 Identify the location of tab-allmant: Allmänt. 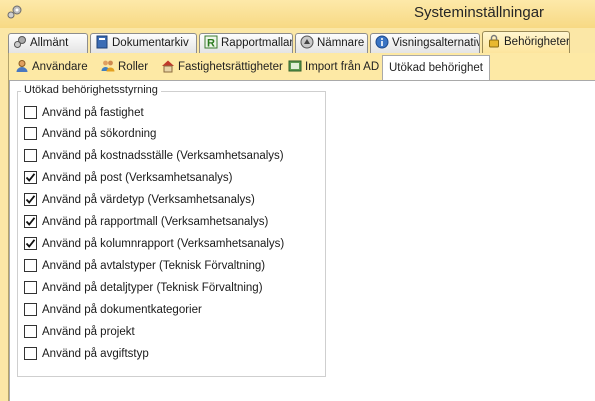
(48, 43).